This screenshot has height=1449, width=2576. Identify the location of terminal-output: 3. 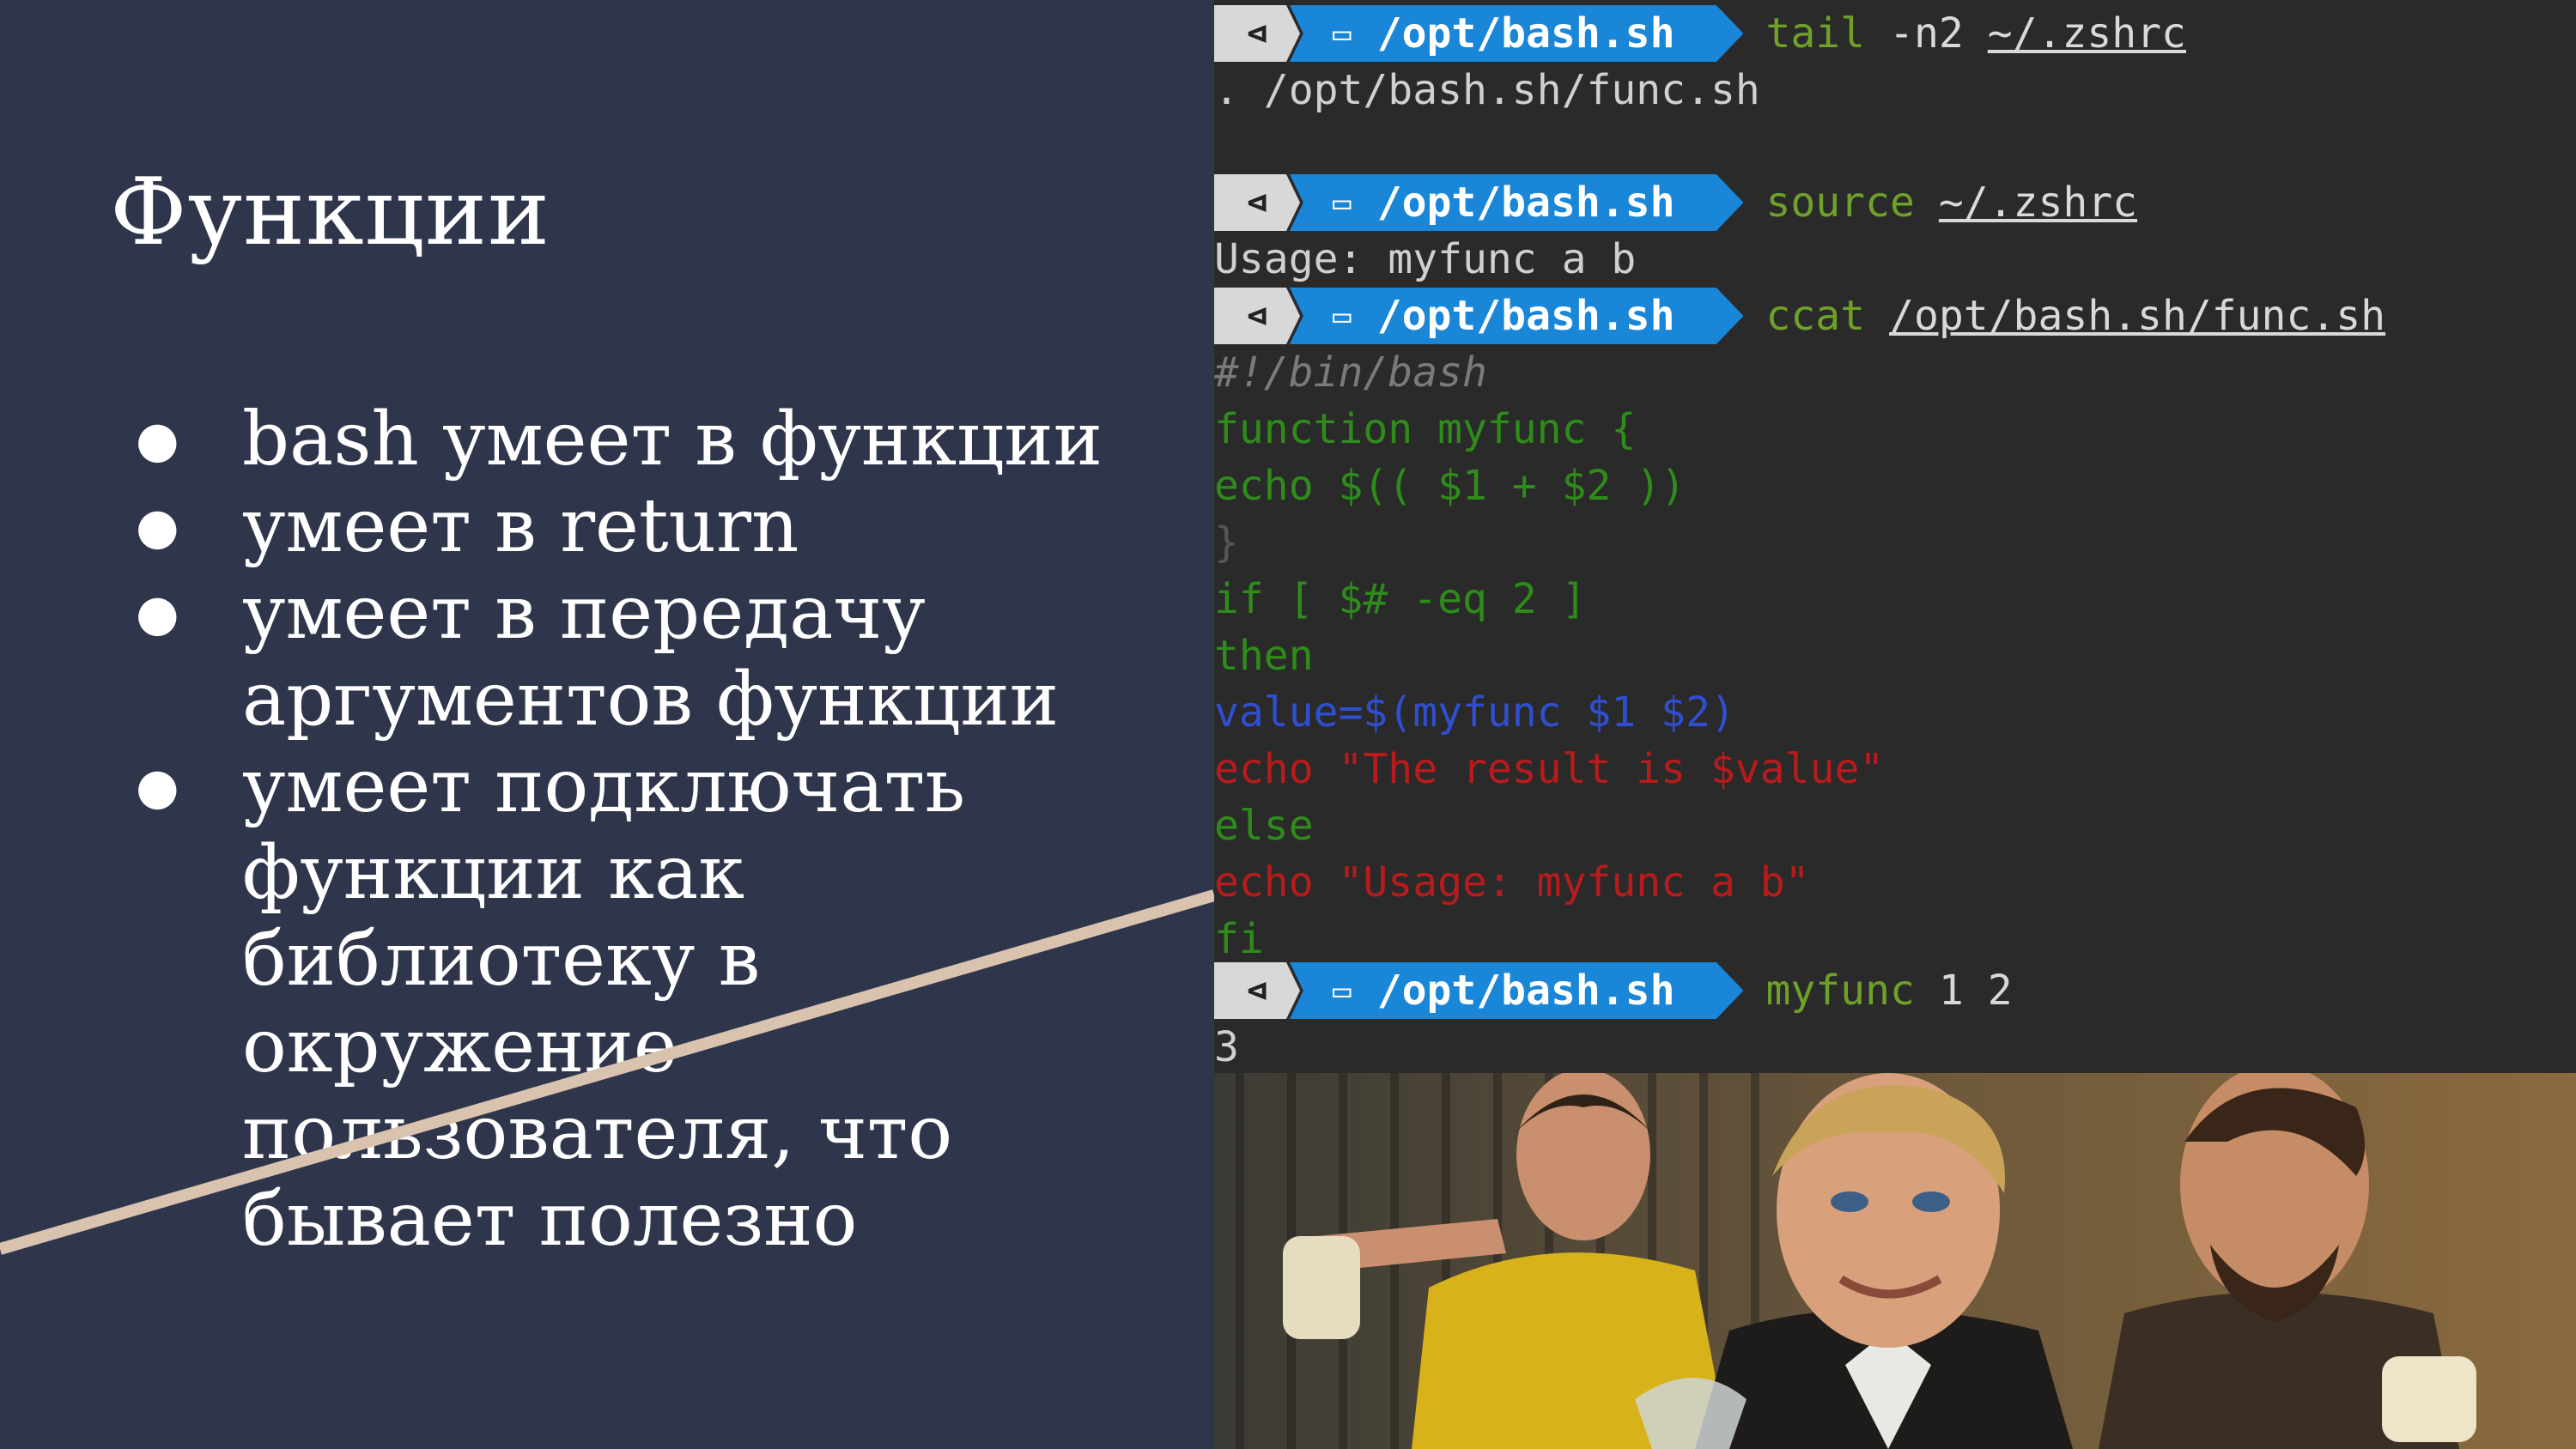
(1226, 1047).